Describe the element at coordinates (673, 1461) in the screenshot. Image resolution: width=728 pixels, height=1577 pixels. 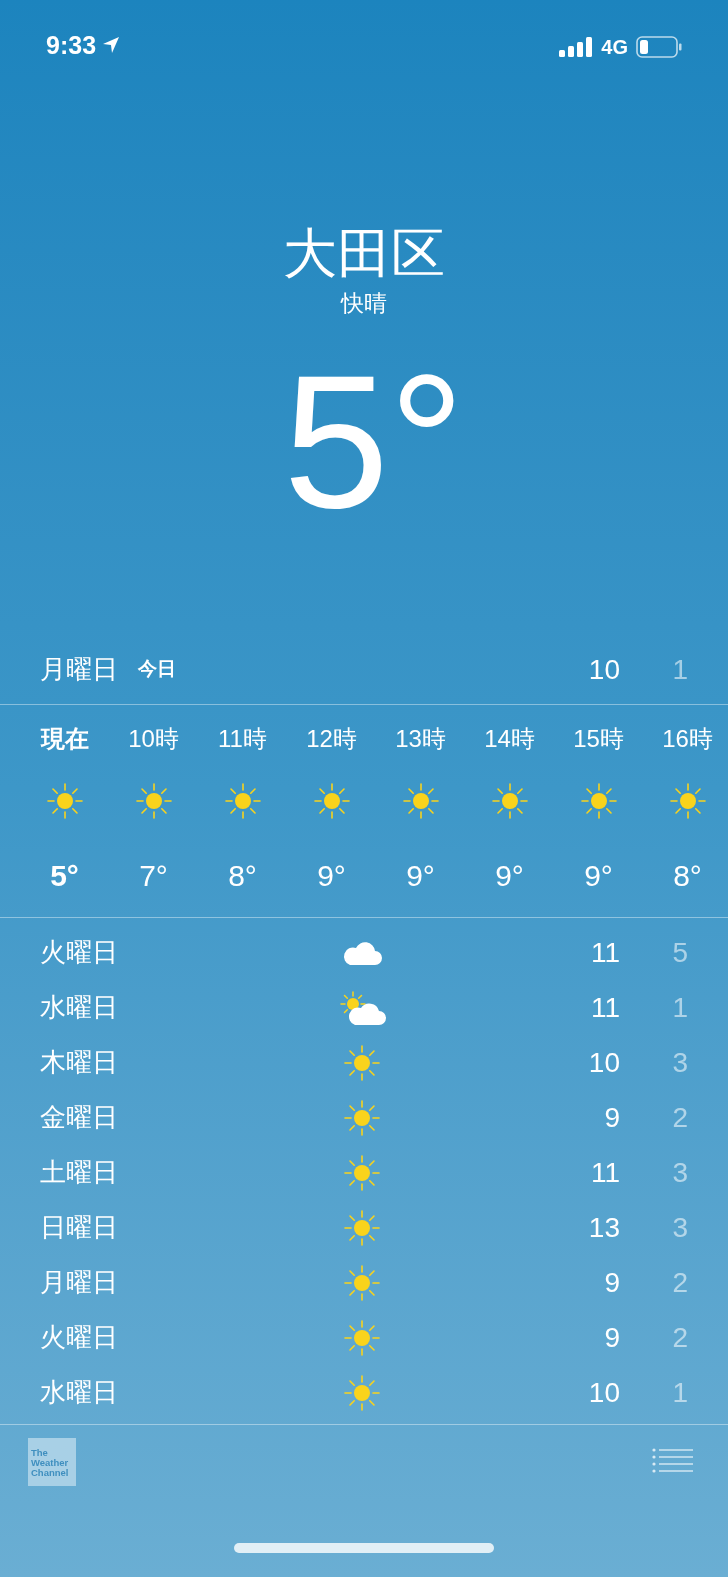
I see `list-icon` at that location.